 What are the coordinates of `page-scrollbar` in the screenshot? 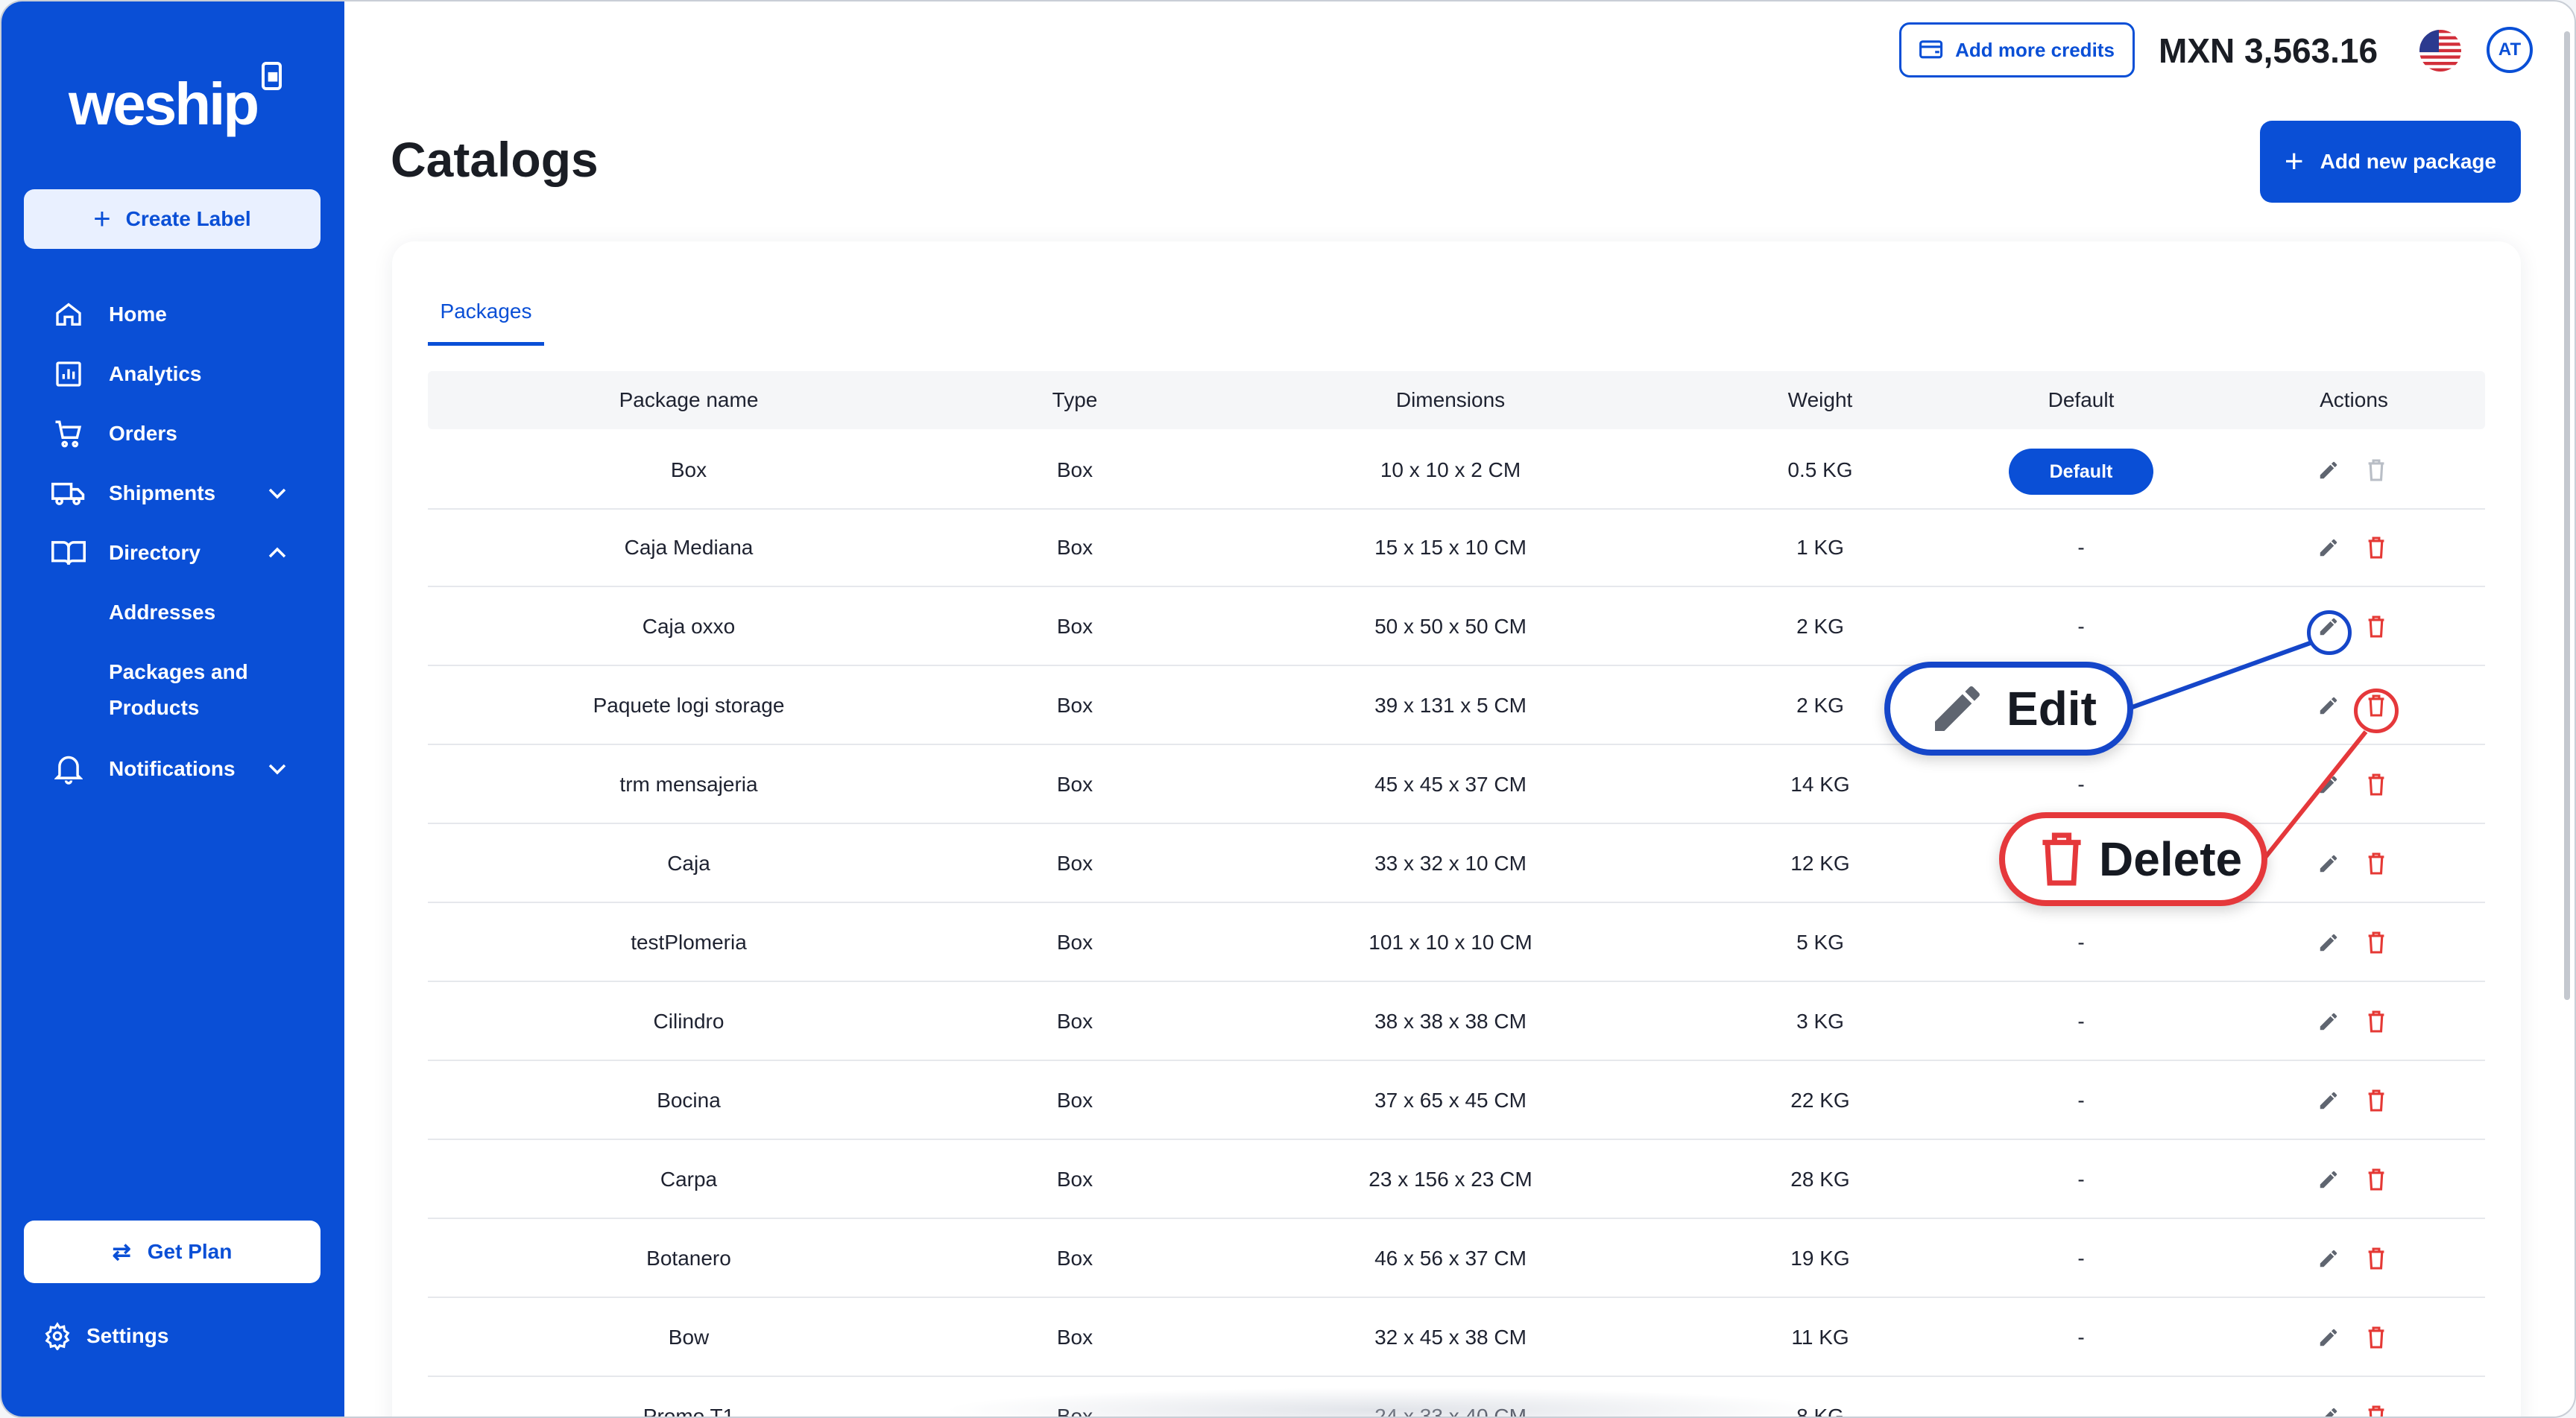 It's located at (2567, 516).